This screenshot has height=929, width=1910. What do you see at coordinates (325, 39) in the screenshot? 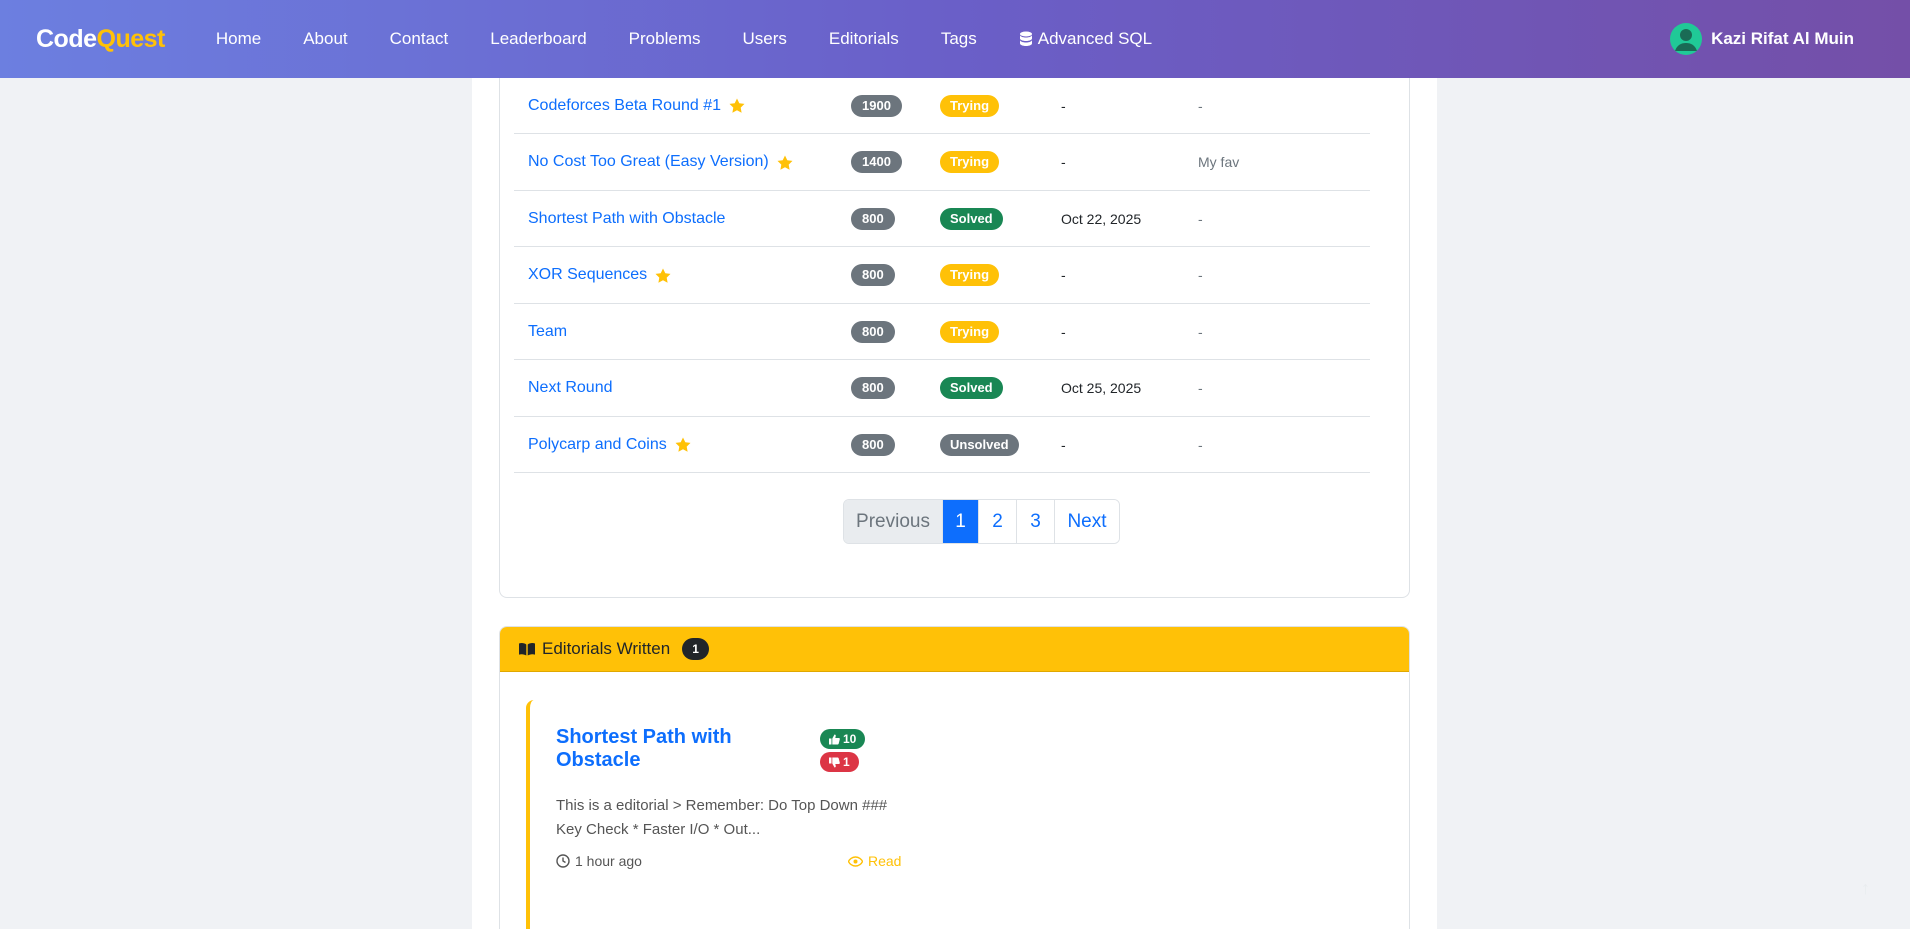
I see `nav-about: About` at bounding box center [325, 39].